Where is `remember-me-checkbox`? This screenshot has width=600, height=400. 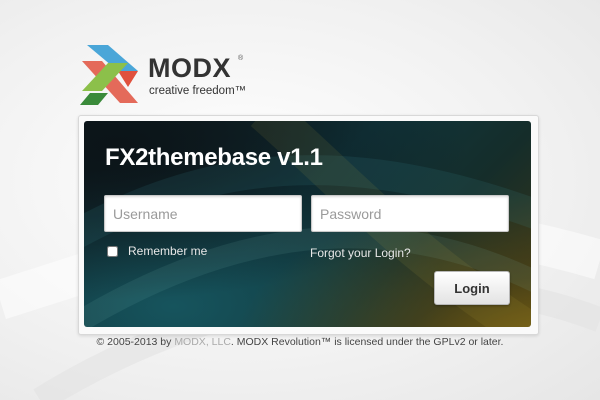 remember-me-checkbox is located at coordinates (112, 251).